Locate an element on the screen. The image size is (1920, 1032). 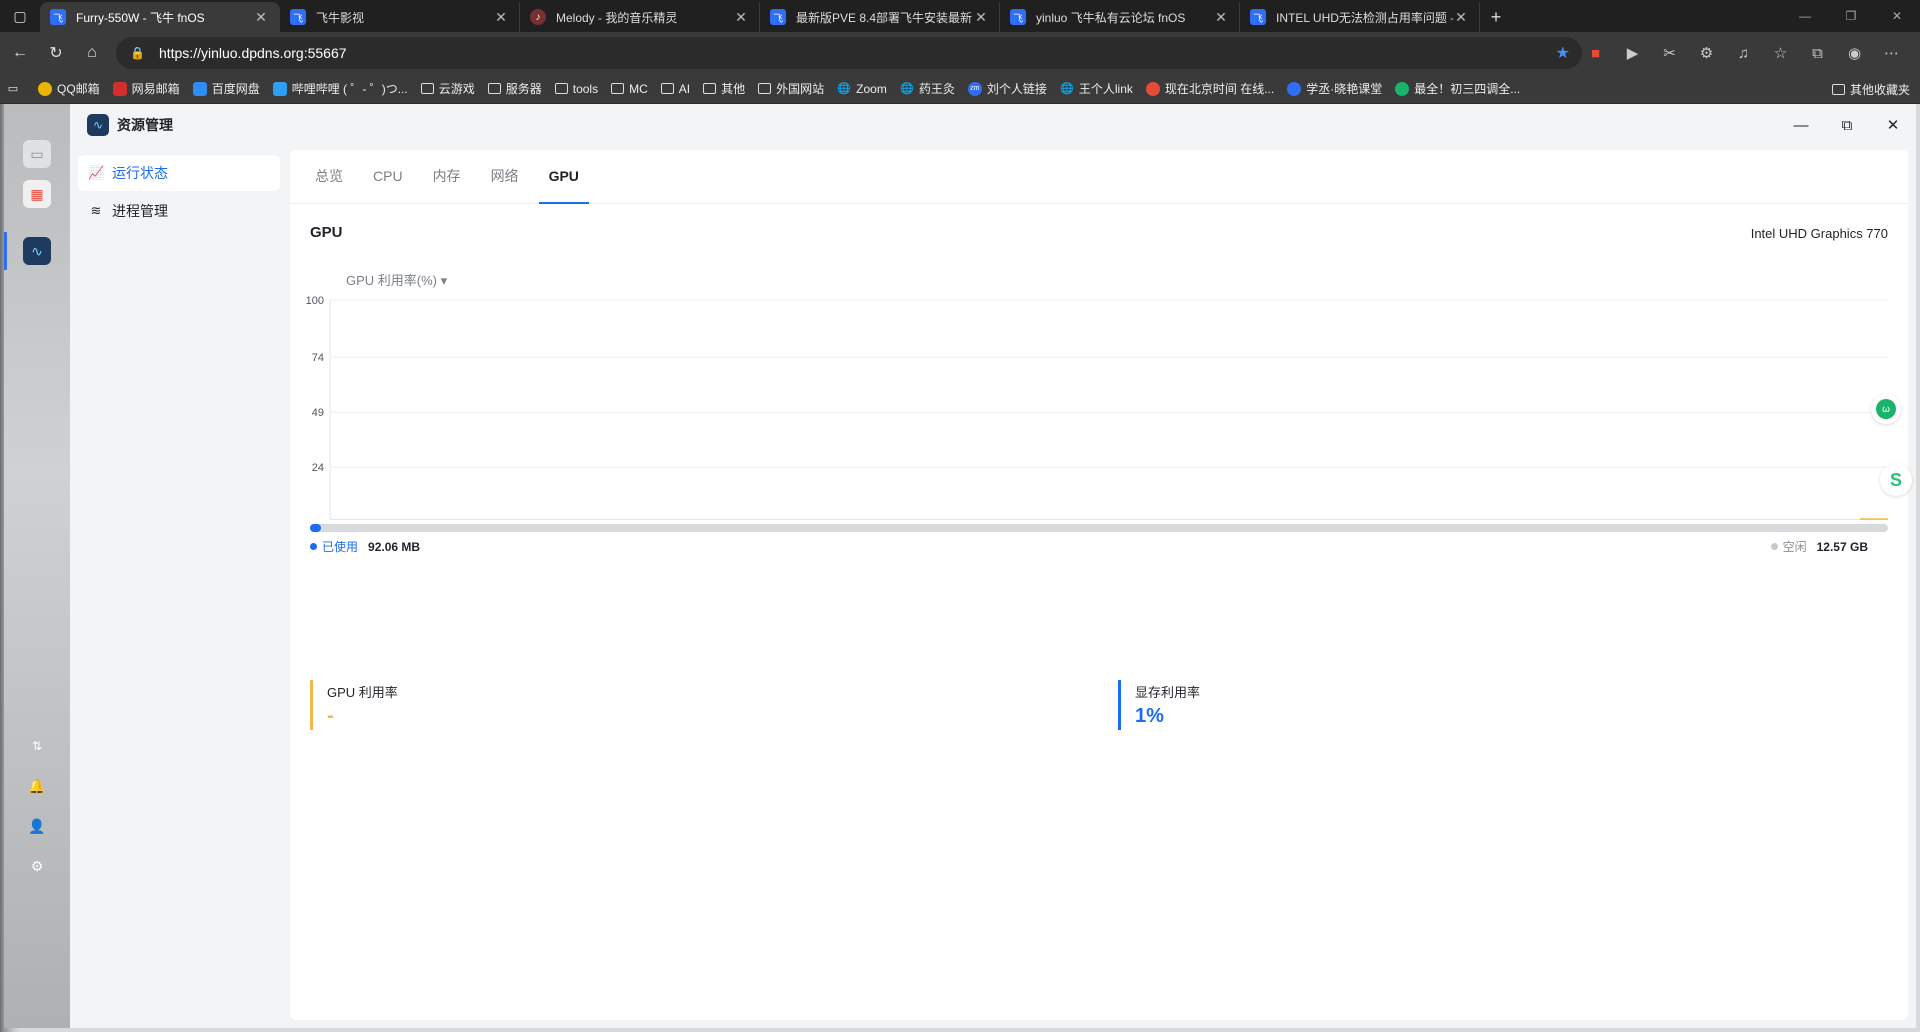
other-bookmarks-folder: 其他收藏夹 is located at coordinates (1870, 89).